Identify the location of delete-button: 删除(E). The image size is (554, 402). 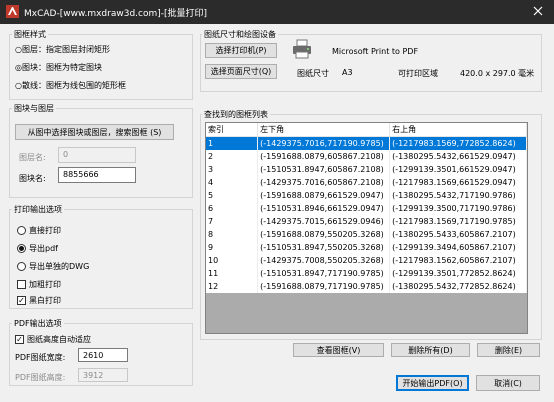
(508, 350).